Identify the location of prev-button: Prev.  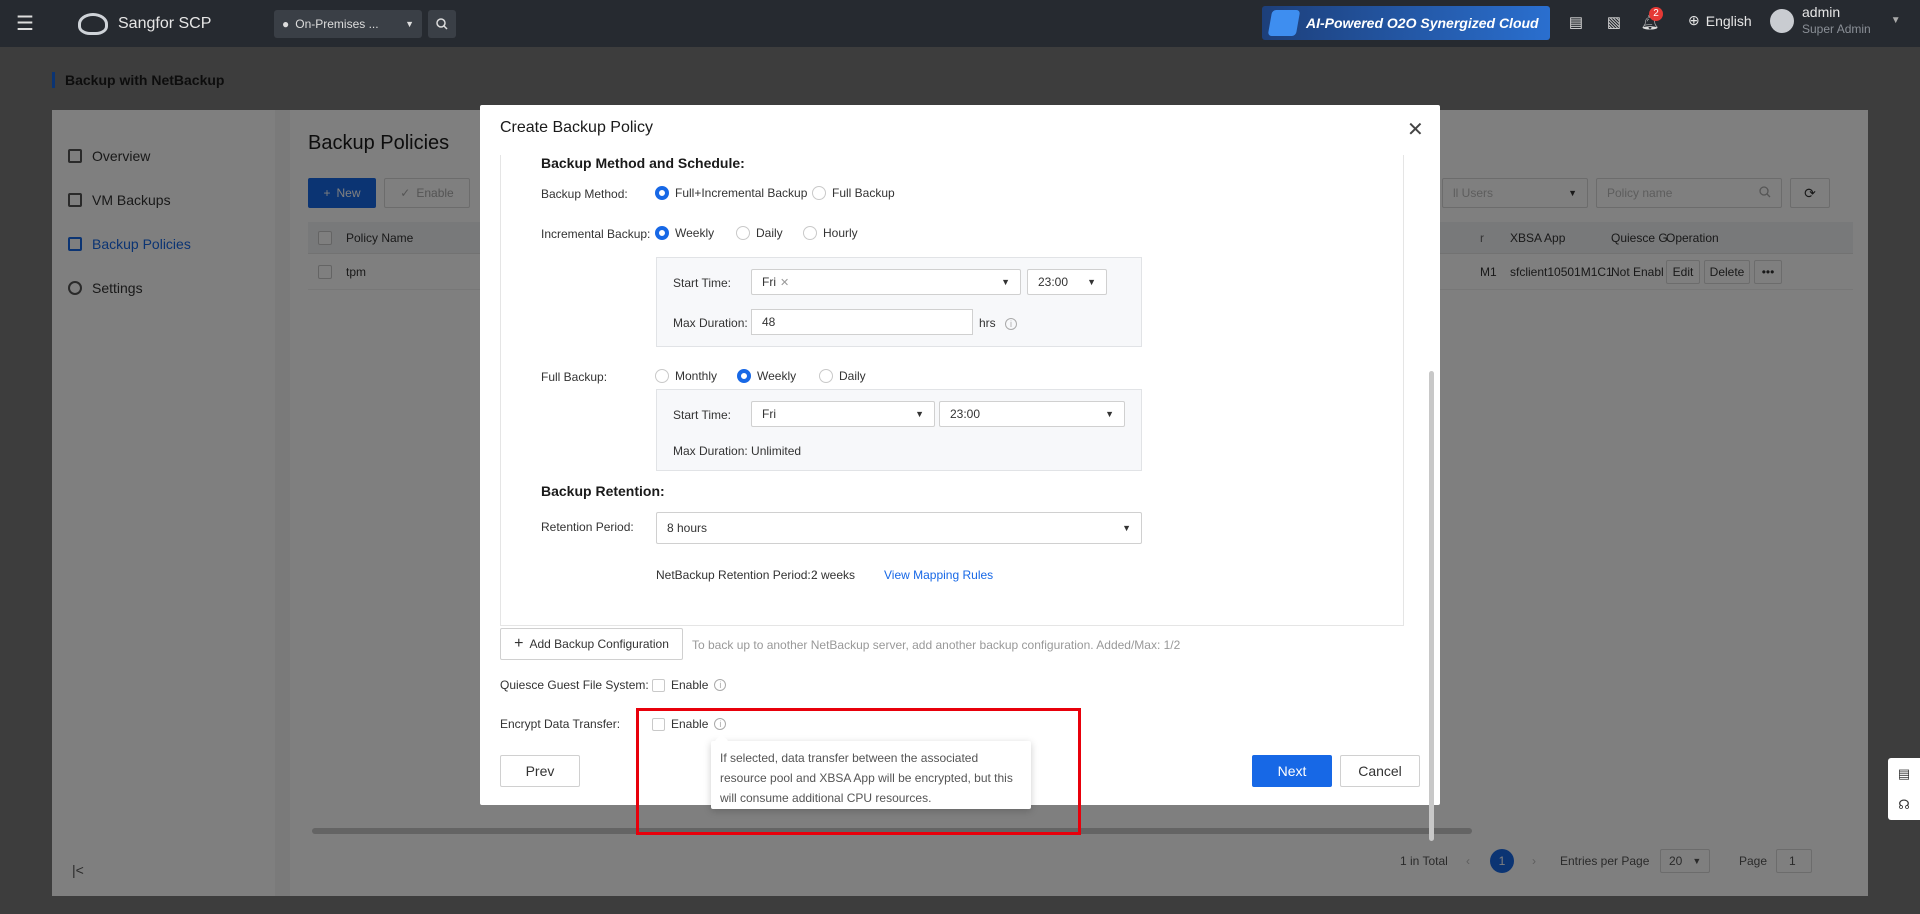
(540, 771).